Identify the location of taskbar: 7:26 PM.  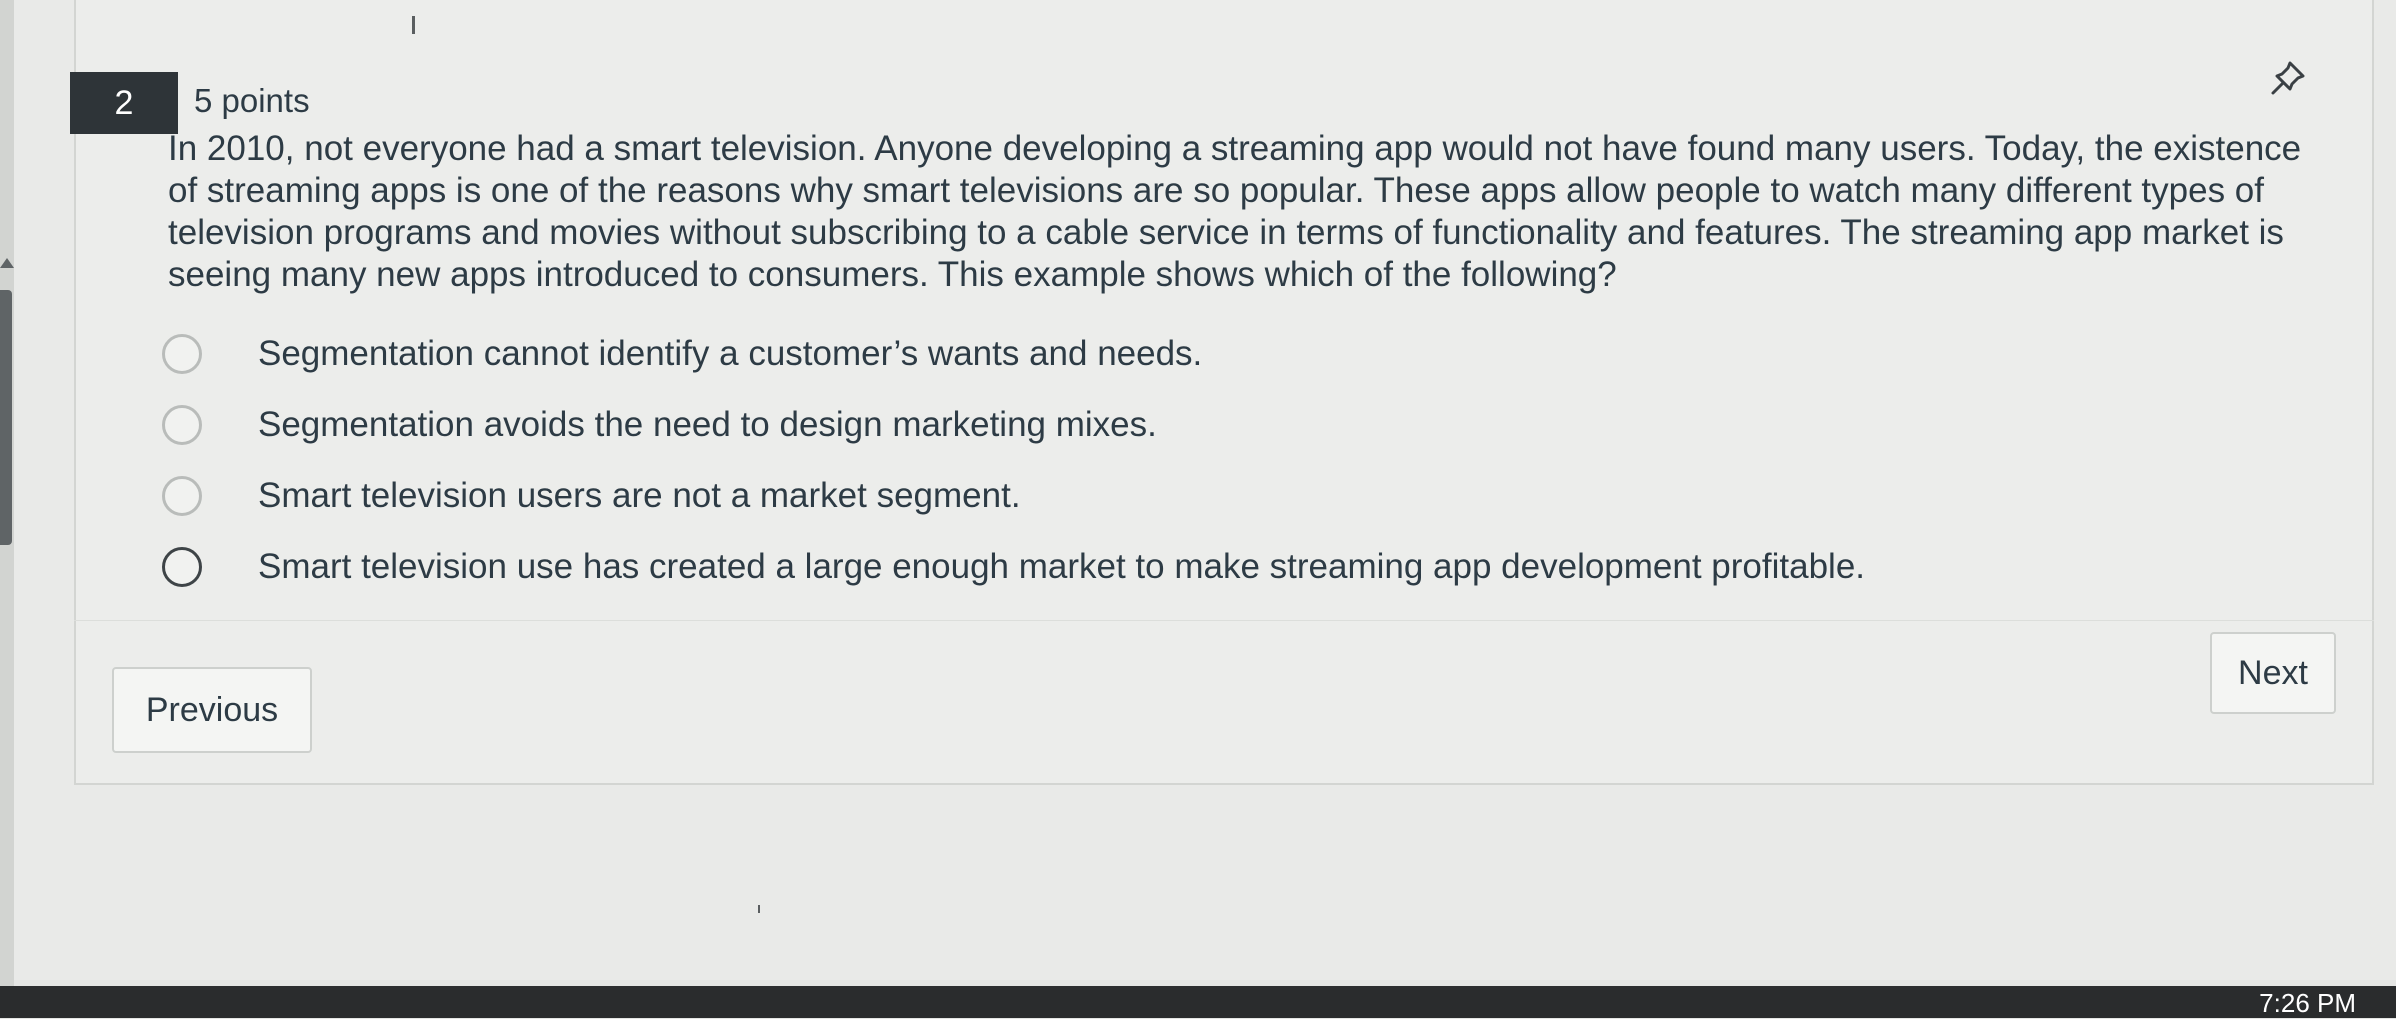
(1198, 1002).